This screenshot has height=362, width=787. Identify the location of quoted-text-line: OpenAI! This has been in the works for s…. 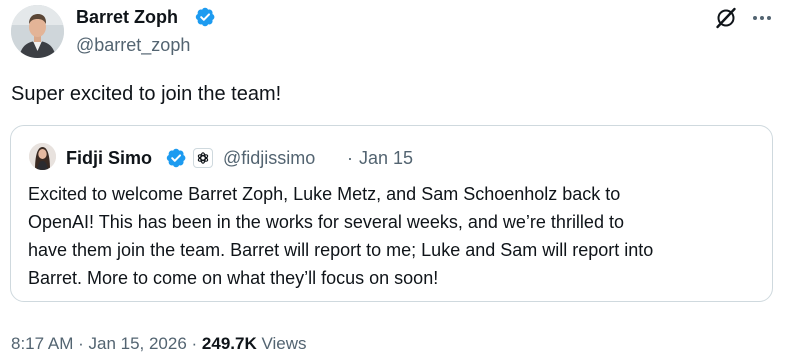
(326, 222).